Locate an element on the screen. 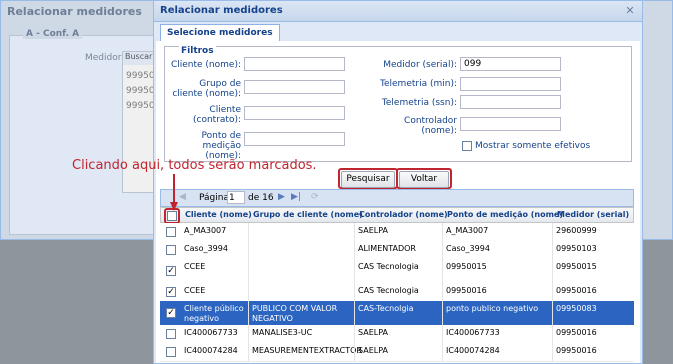  table-row: A_MA3007 SAELPA A_MA3007 29600999 is located at coordinates (397, 232).